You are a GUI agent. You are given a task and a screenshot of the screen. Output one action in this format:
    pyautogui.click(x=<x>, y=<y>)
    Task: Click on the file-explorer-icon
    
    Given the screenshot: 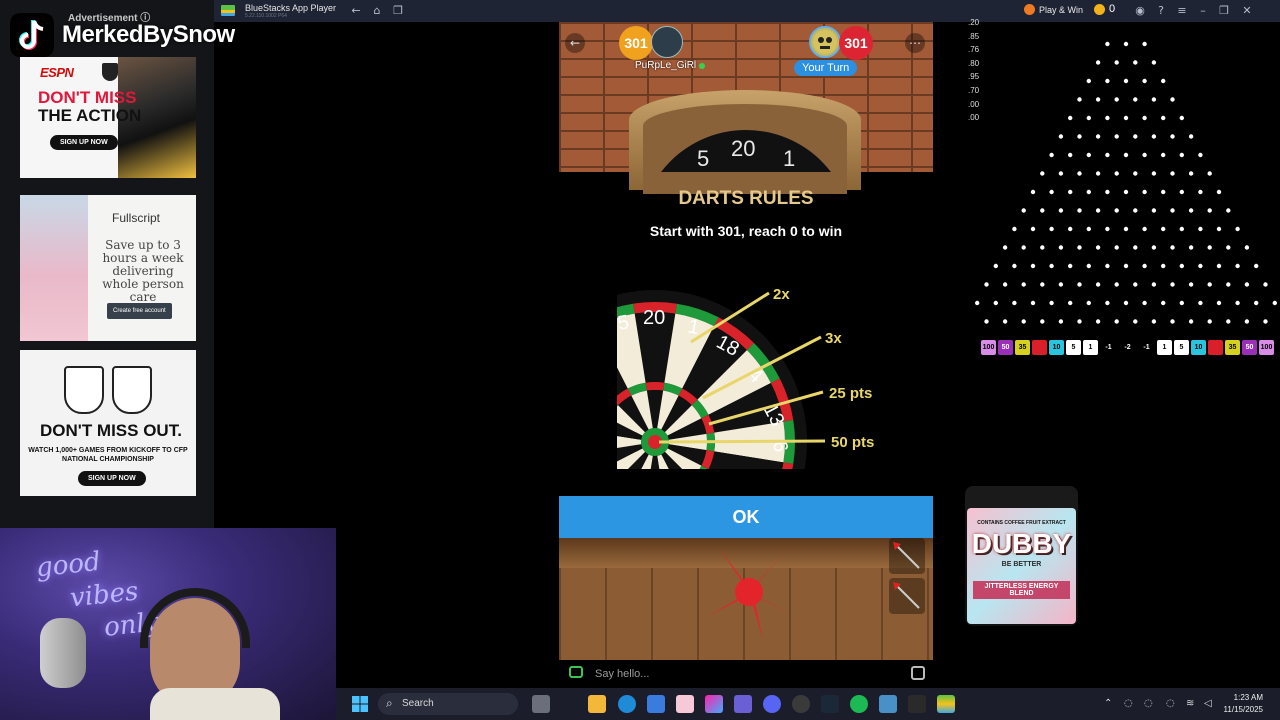 What is the action you would take?
    pyautogui.click(x=597, y=704)
    